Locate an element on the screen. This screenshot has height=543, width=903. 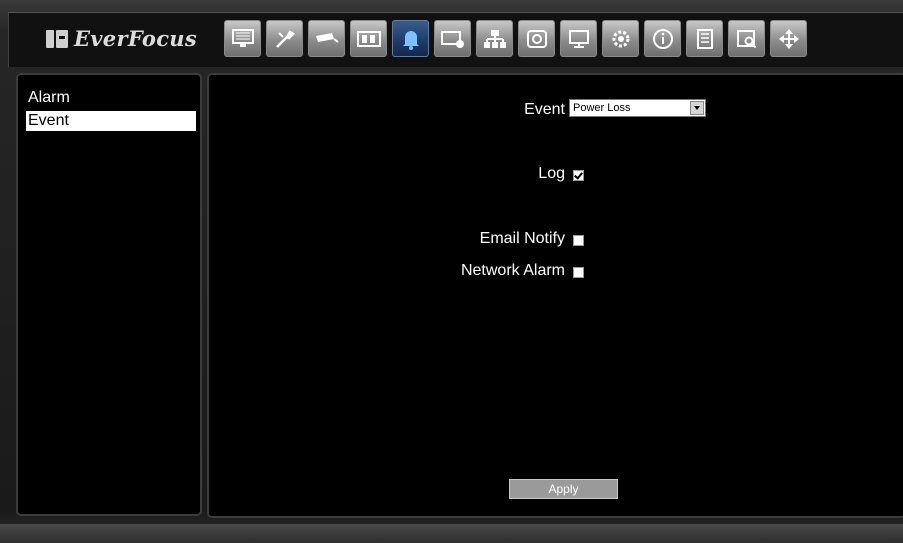
info-icon is located at coordinates (662, 38).